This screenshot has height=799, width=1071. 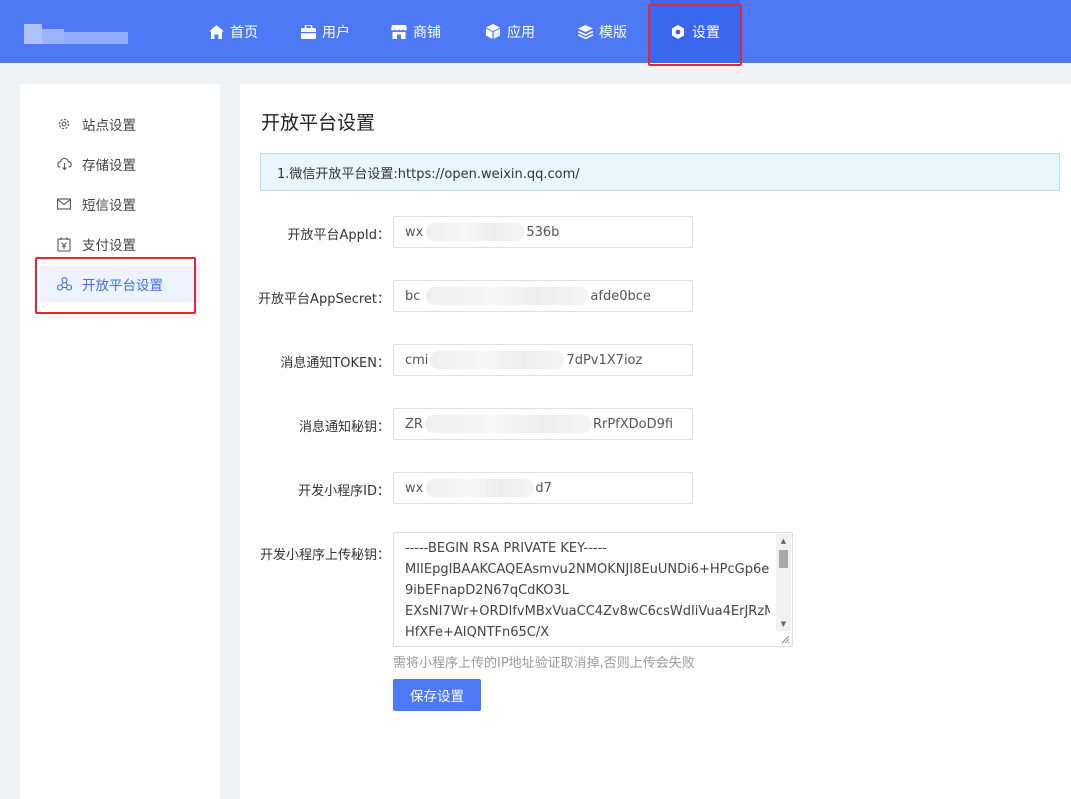 I want to click on appid-input: wx 536b, so click(x=543, y=232).